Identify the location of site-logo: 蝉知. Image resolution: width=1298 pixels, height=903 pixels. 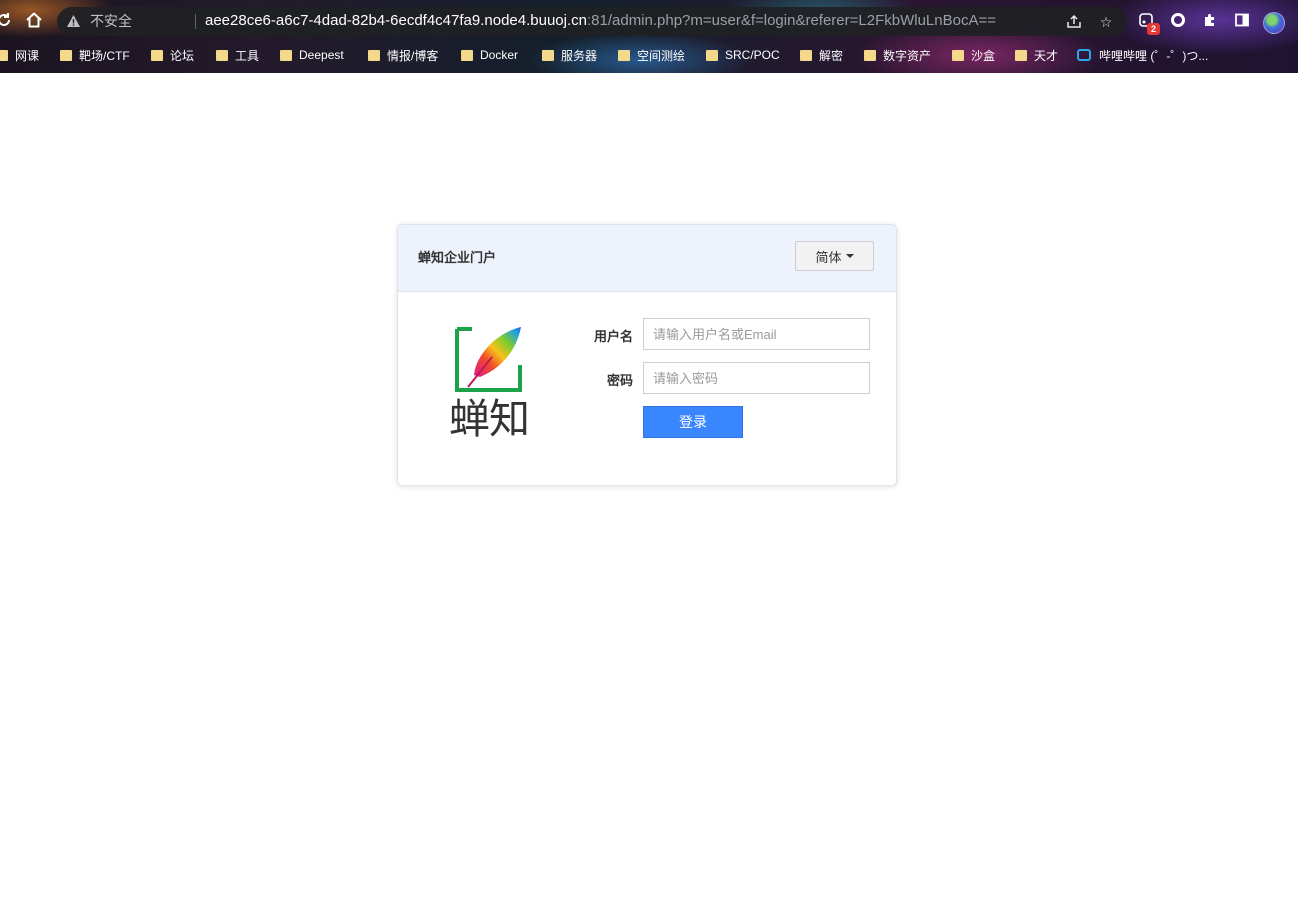
(489, 383).